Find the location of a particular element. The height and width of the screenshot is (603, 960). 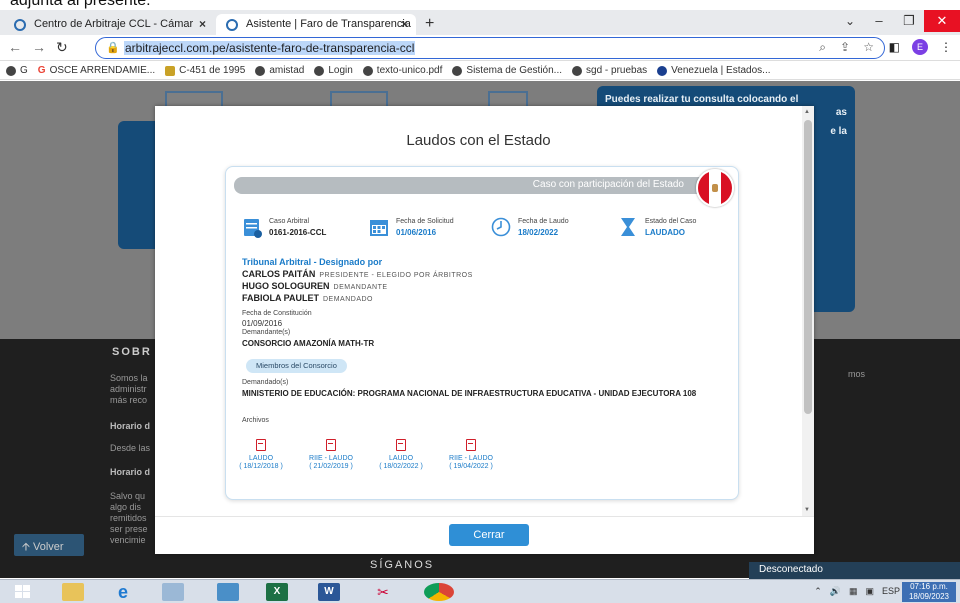

chevron-down-icon: ⌄ is located at coordinates (850, 21).